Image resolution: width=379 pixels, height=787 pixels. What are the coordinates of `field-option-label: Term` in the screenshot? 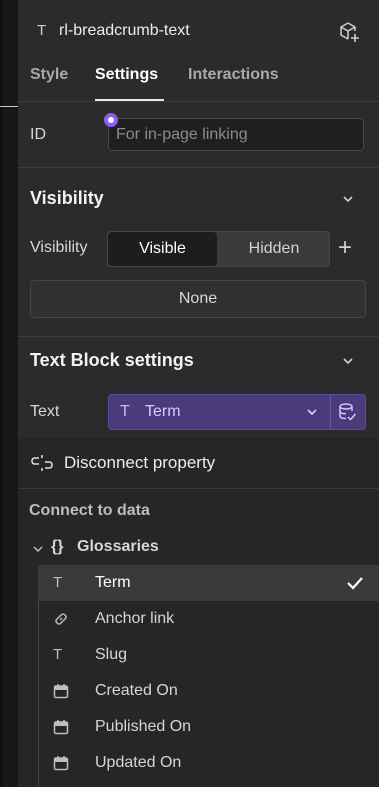 It's located at (113, 582).